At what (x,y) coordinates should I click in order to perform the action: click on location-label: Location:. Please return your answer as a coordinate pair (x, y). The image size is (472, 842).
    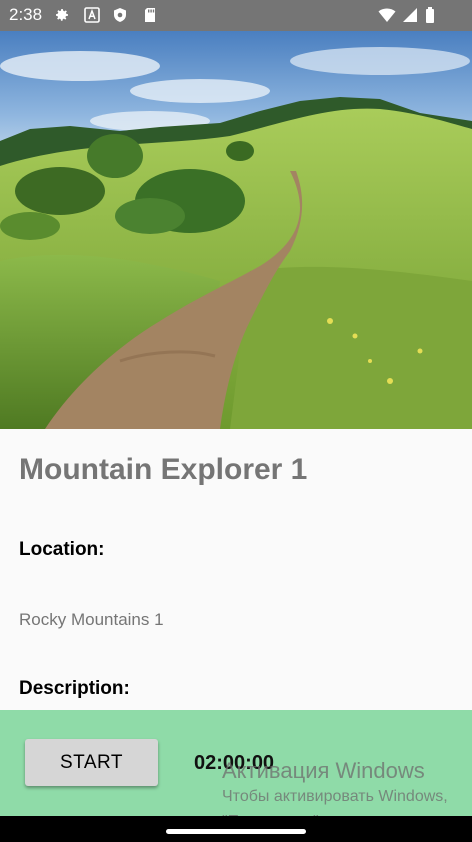
    Looking at the image, I should click on (62, 549).